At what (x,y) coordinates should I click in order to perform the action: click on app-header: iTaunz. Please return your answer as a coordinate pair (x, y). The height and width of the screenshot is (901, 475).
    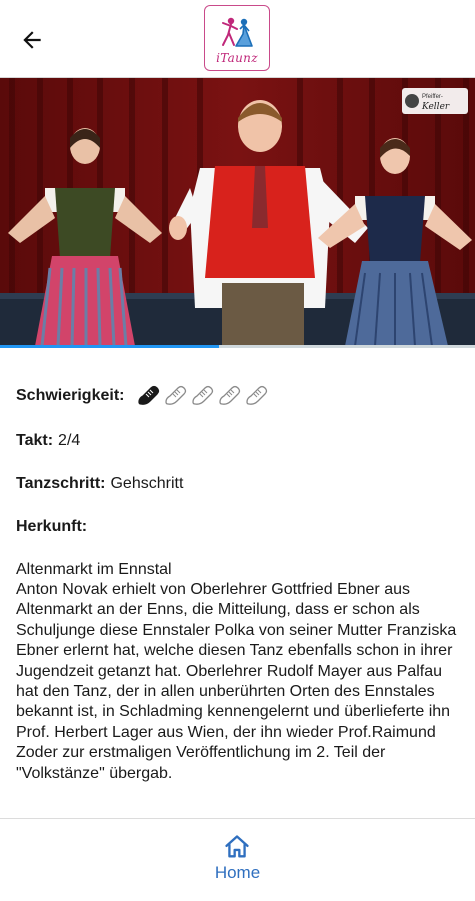
    Looking at the image, I should click on (237, 39).